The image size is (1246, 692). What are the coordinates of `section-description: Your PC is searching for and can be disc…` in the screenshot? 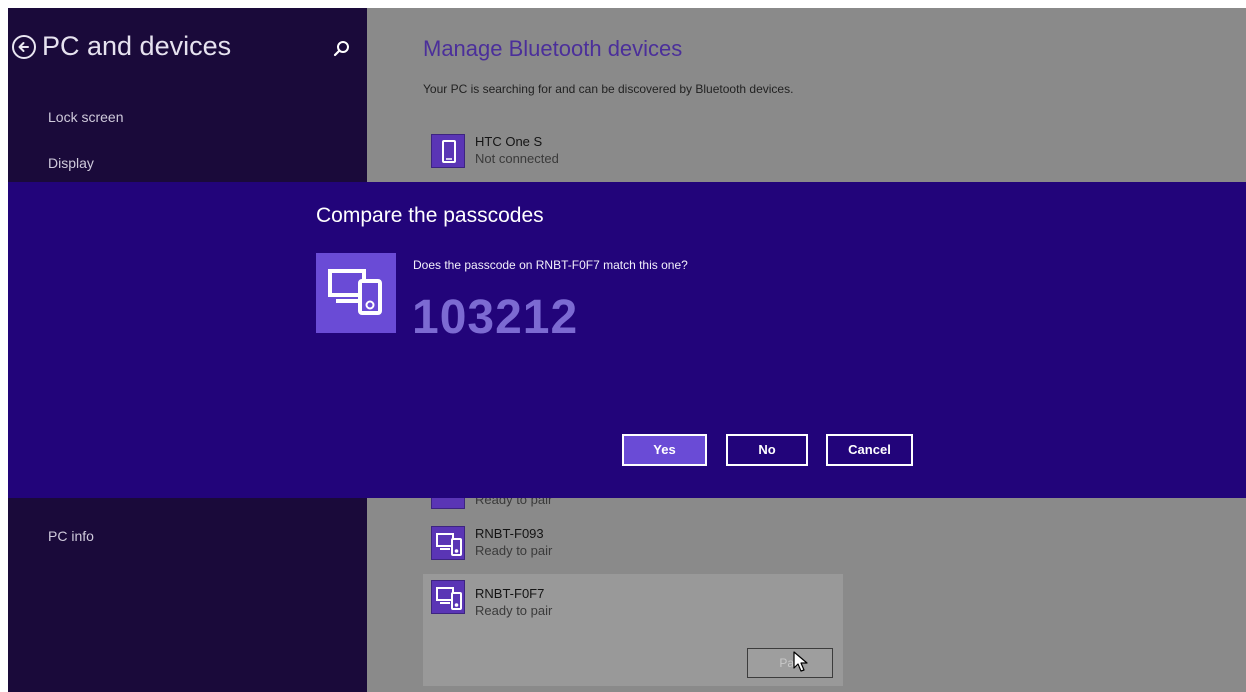 It's located at (608, 89).